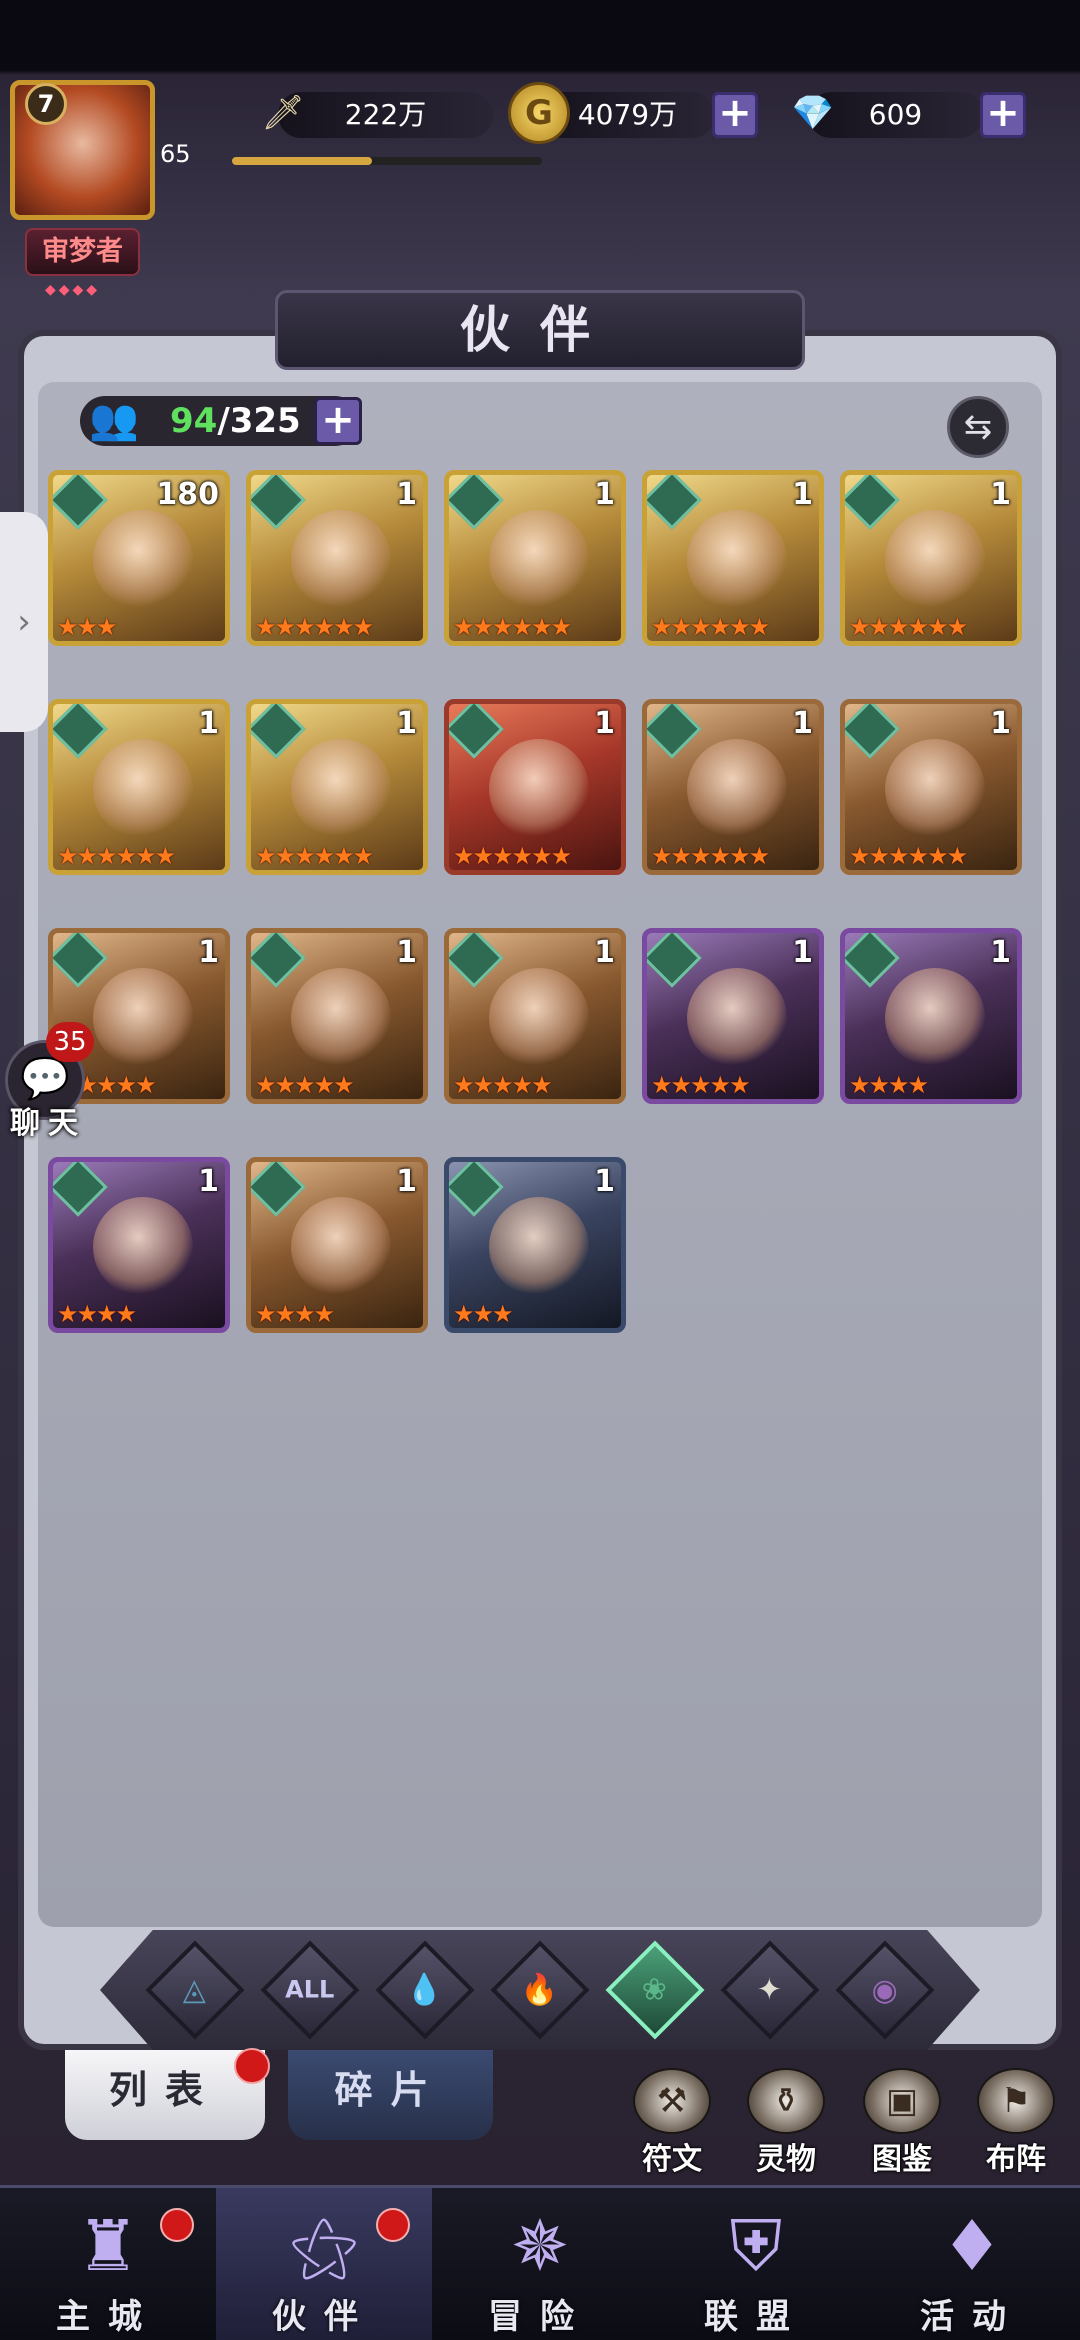 This screenshot has height=2340, width=1080. What do you see at coordinates (978, 427) in the screenshot?
I see `sort-toggle-button: ⇆` at bounding box center [978, 427].